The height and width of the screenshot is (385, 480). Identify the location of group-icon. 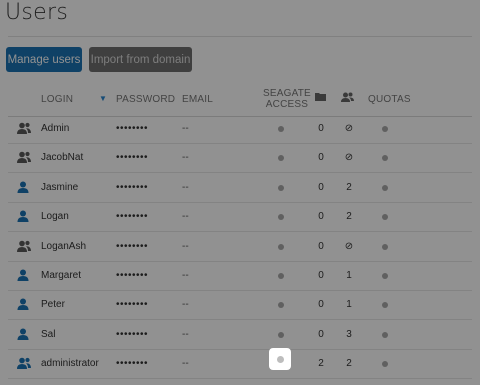
(347, 98).